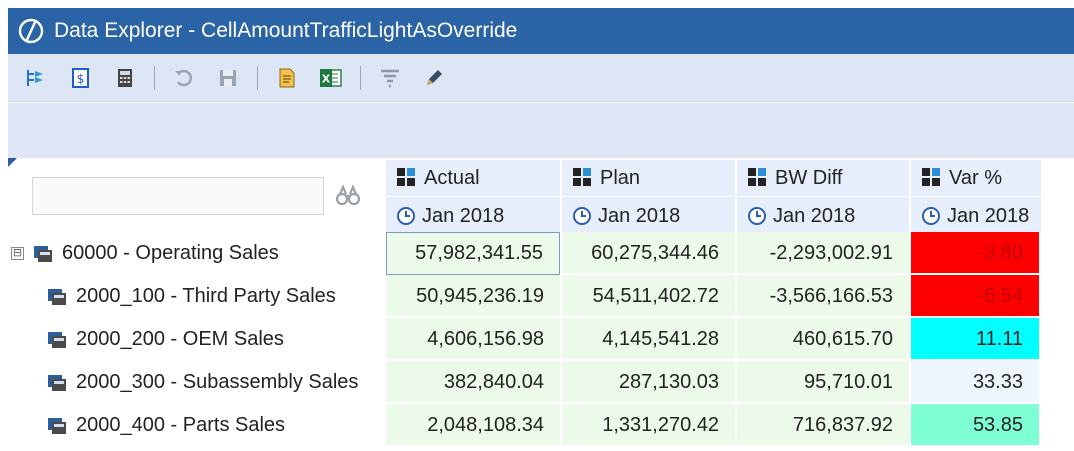 The image size is (1074, 451). I want to click on column-header-var-pct-period: Jan 2018, so click(976, 216).